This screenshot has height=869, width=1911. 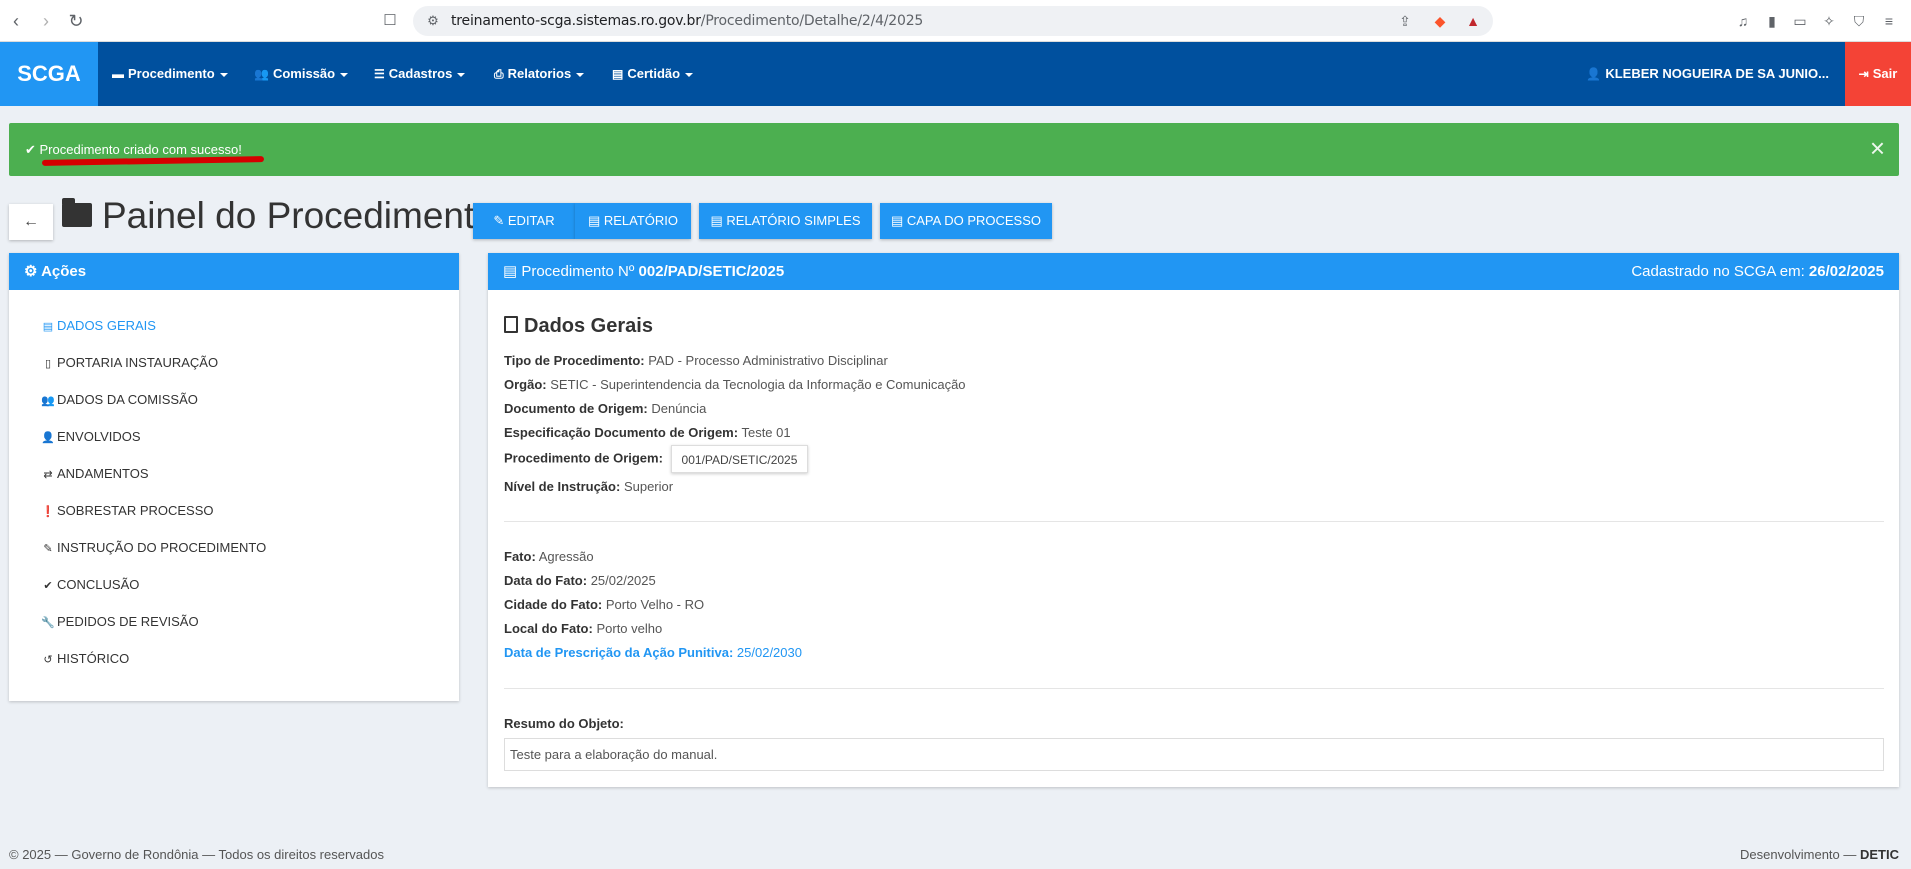 What do you see at coordinates (1878, 74) in the screenshot?
I see `logout-button: ⇥ Sair` at bounding box center [1878, 74].